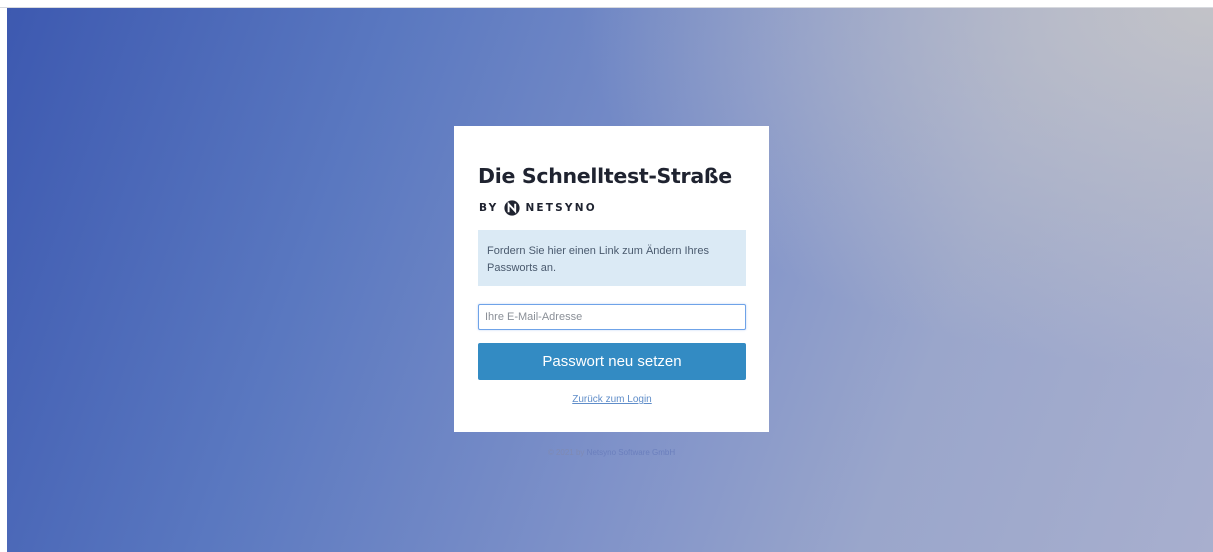 This screenshot has width=1213, height=552. Describe the element at coordinates (512, 208) in the screenshot. I see `netsyno-logo-icon` at that location.